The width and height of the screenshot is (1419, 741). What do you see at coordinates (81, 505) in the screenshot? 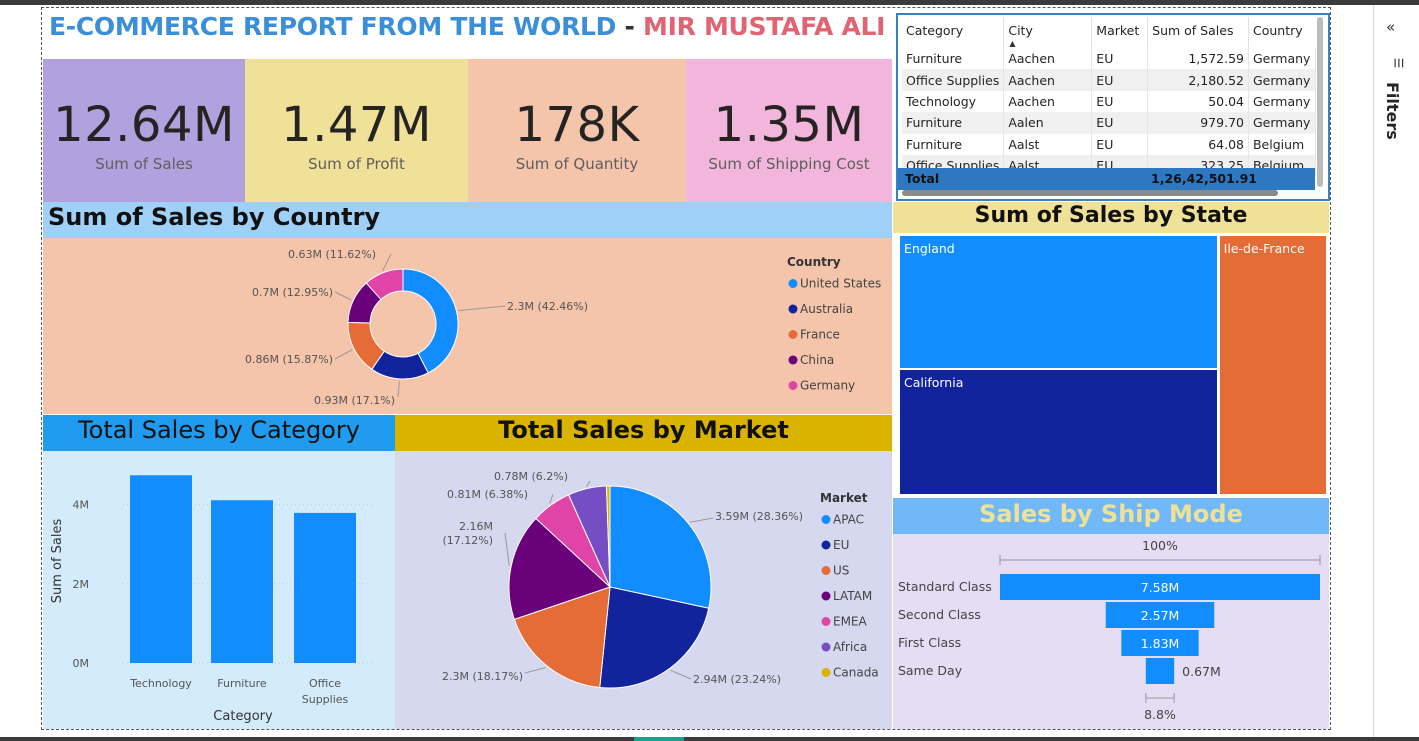
I see `y-tick-label: 4M` at bounding box center [81, 505].